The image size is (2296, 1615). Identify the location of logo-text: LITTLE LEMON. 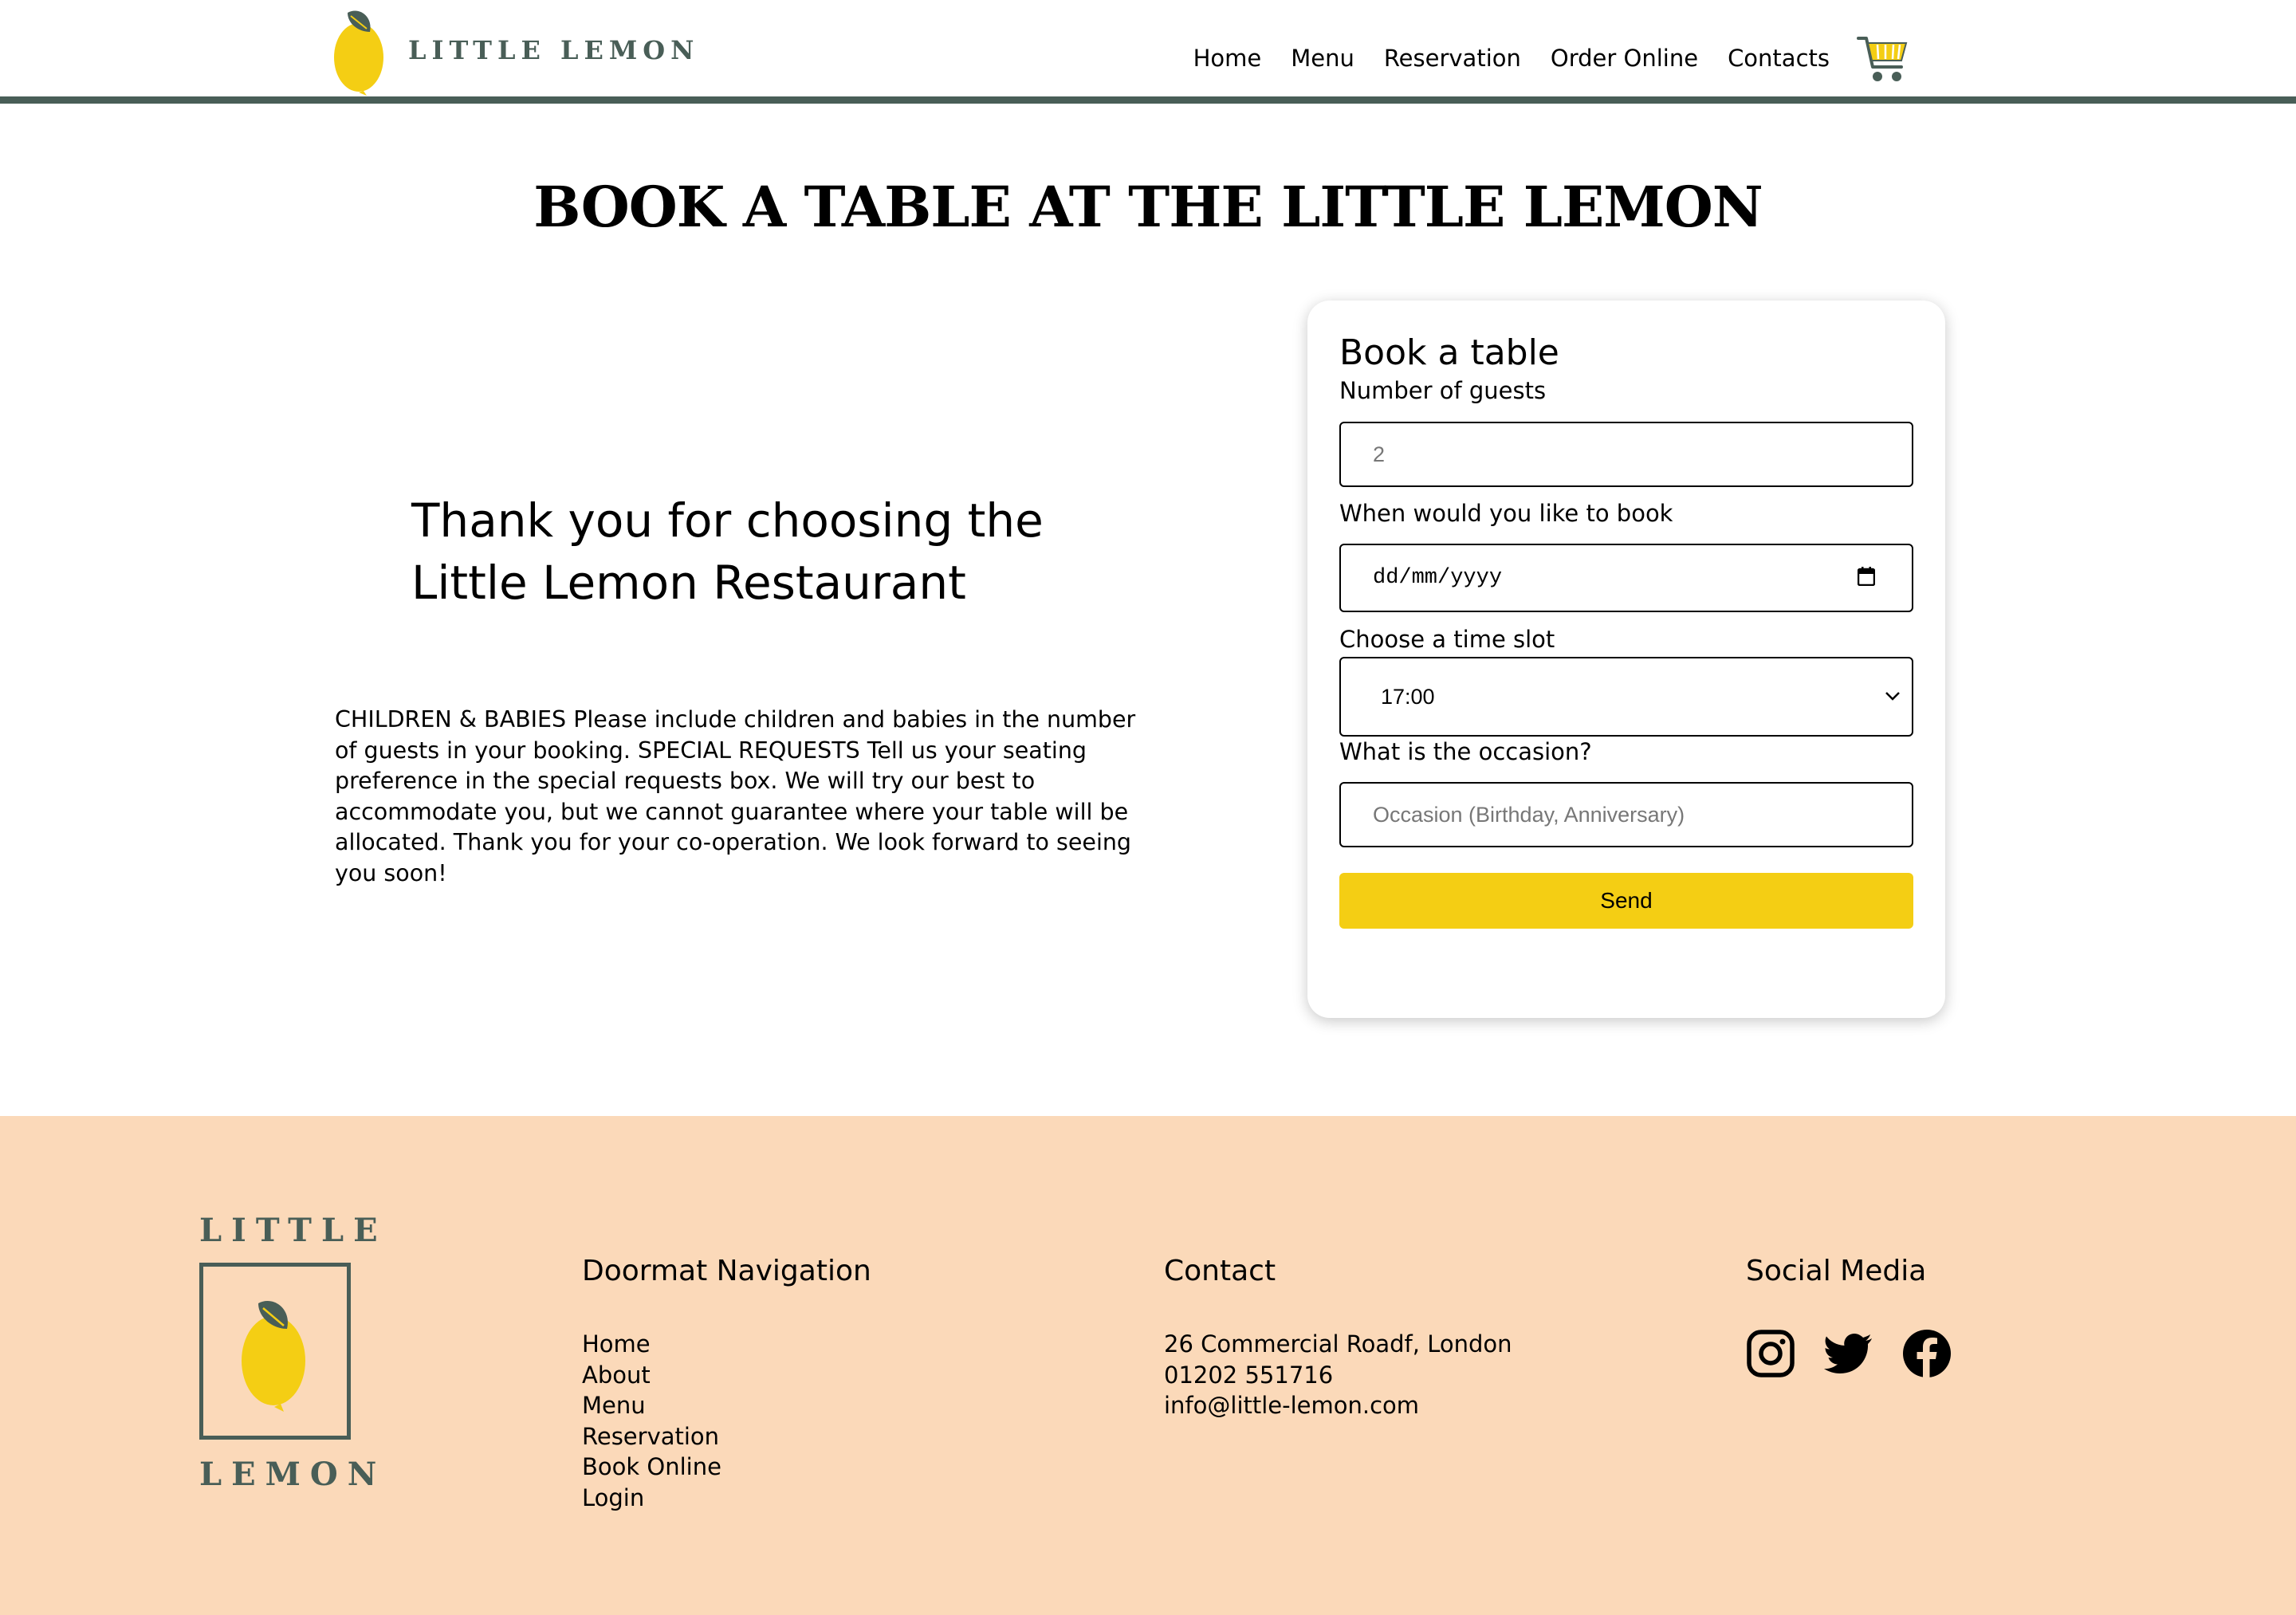
(554, 50).